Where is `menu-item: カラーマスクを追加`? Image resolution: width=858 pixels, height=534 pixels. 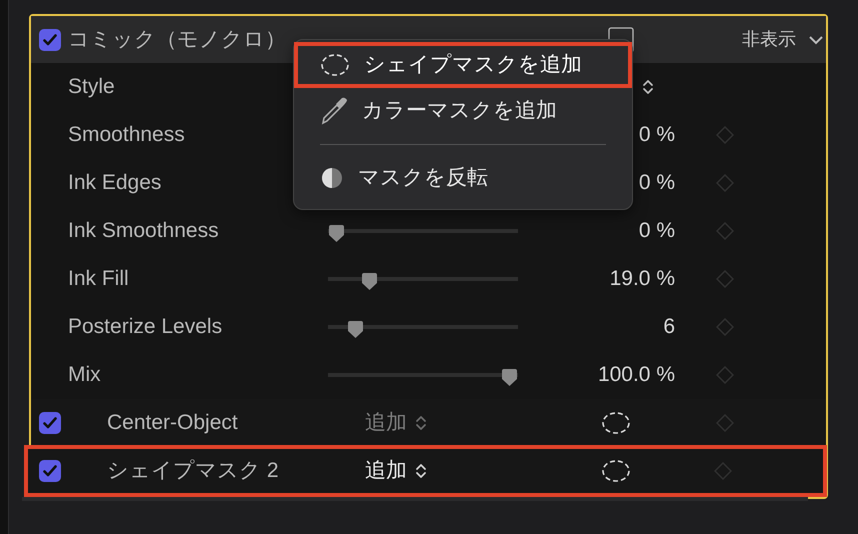
menu-item: カラーマスクを追加 is located at coordinates (463, 111).